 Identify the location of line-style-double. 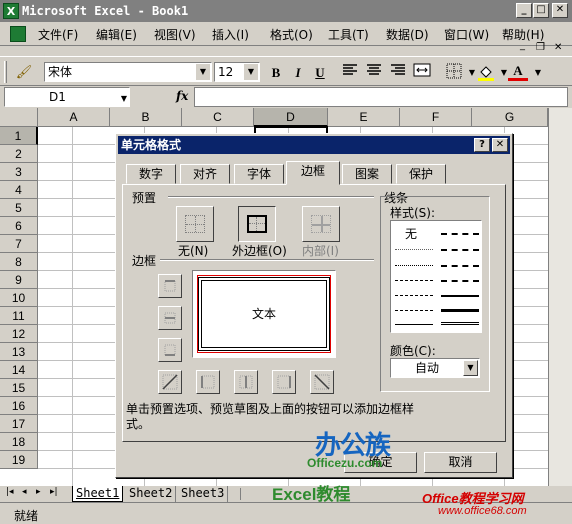
(460, 323).